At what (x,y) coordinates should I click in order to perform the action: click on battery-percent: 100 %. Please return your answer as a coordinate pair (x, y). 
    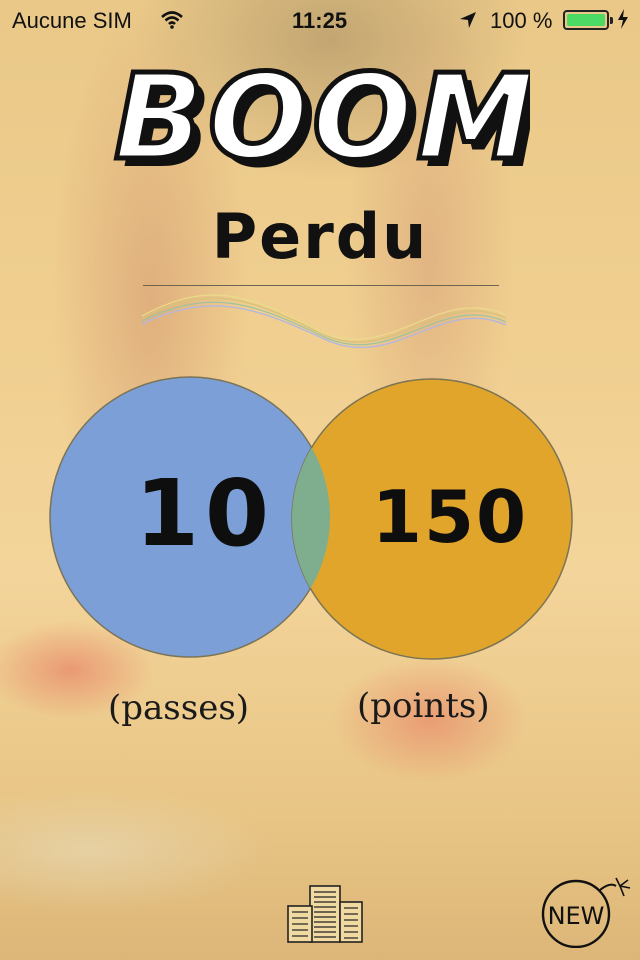
    Looking at the image, I should click on (521, 20).